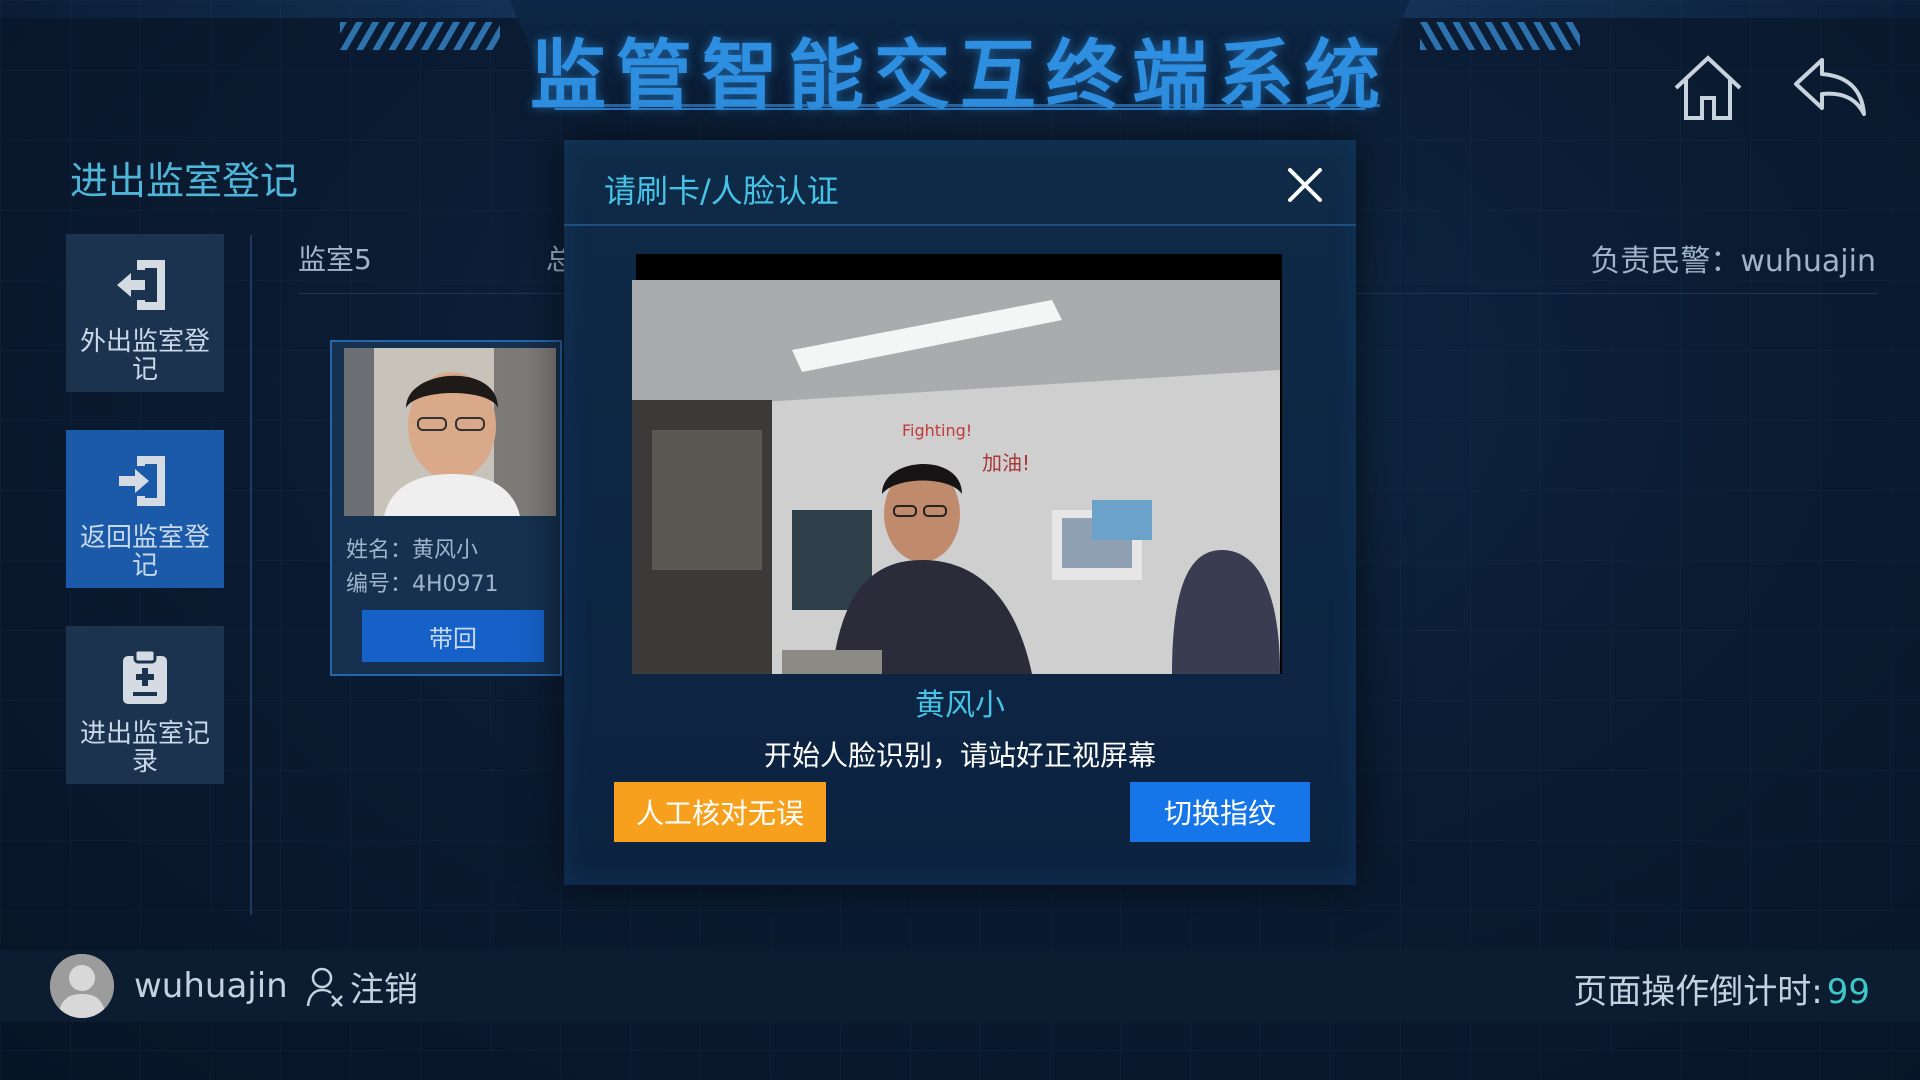 This screenshot has width=1920, height=1080. I want to click on logout-button: 注销, so click(362, 986).